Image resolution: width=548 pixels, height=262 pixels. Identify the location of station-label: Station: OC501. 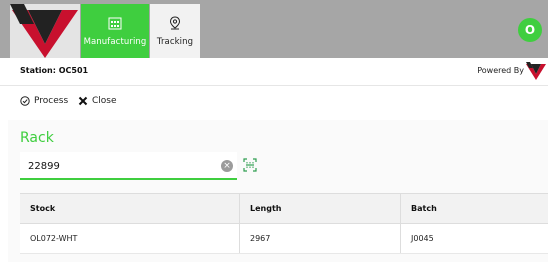
(54, 70).